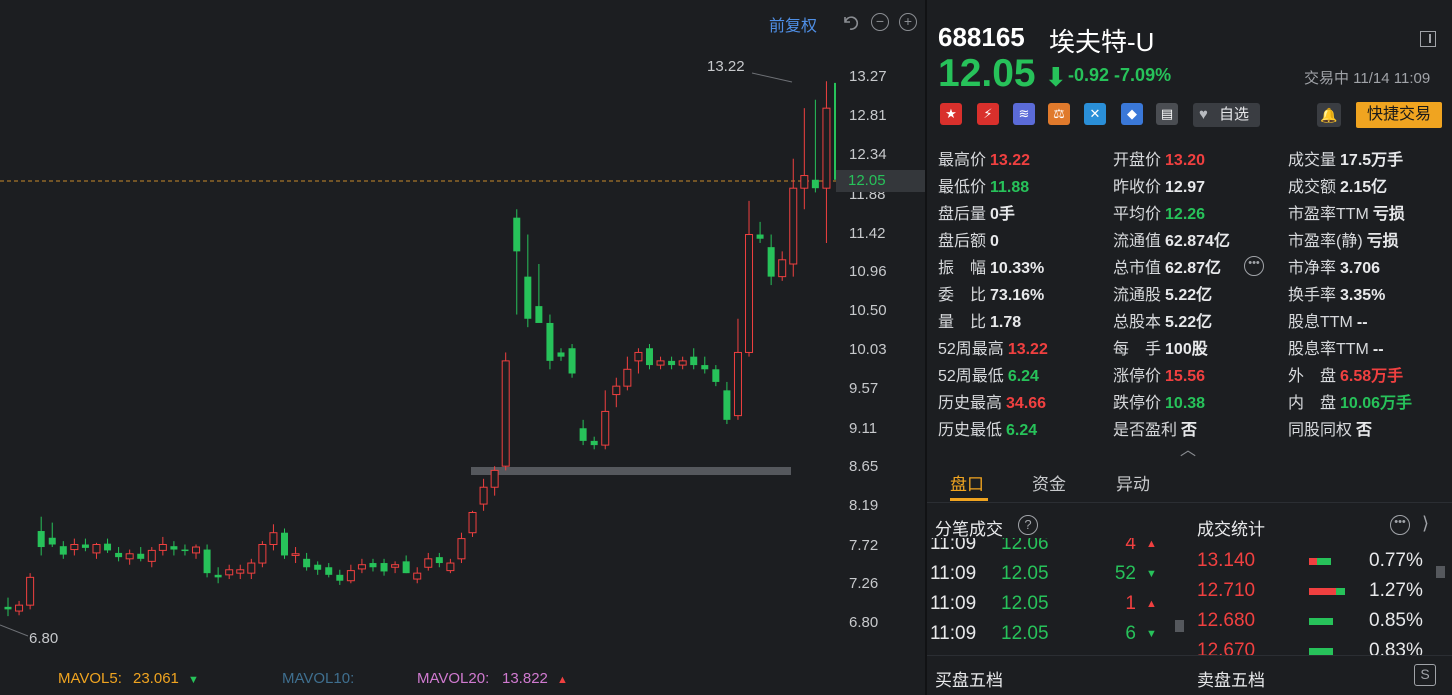 The image size is (1452, 695). I want to click on s-icon: S, so click(1425, 675).